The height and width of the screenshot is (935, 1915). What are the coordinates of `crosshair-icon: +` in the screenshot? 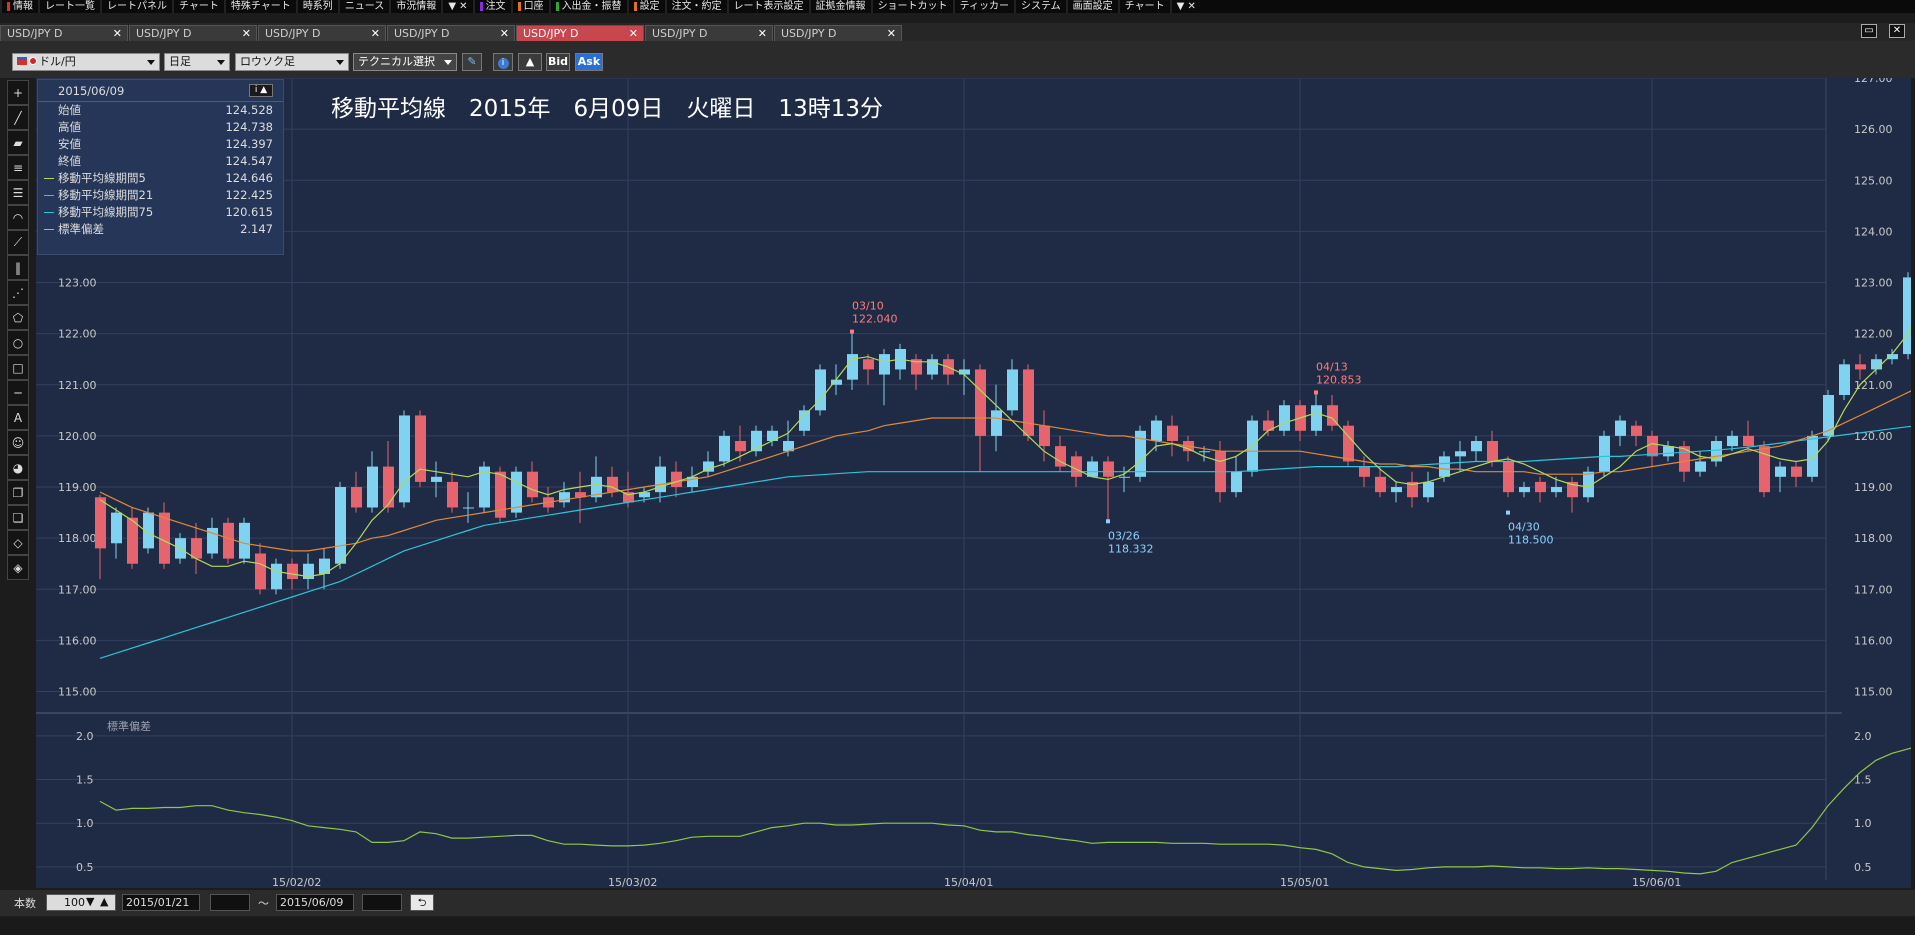 It's located at (18, 92).